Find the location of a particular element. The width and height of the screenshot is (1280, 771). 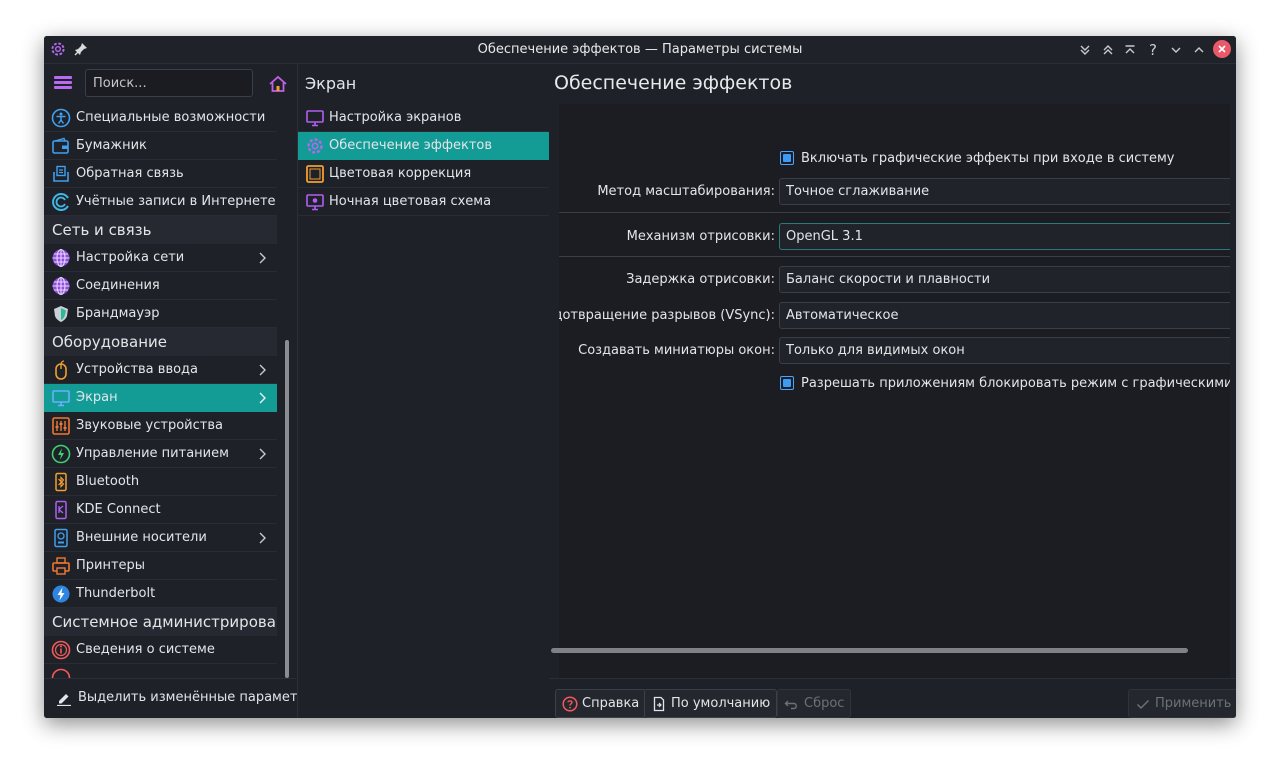

thunderbolt-icon is located at coordinates (61, 594).